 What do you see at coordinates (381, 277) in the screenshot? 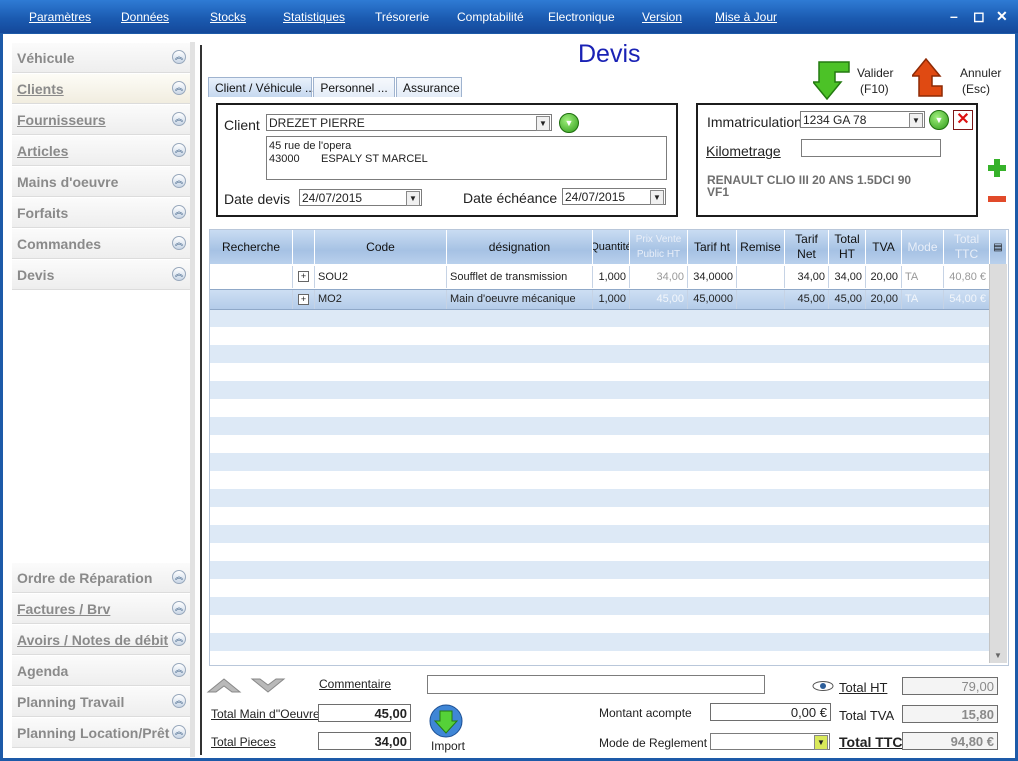
I see `cell-code: SOU2` at bounding box center [381, 277].